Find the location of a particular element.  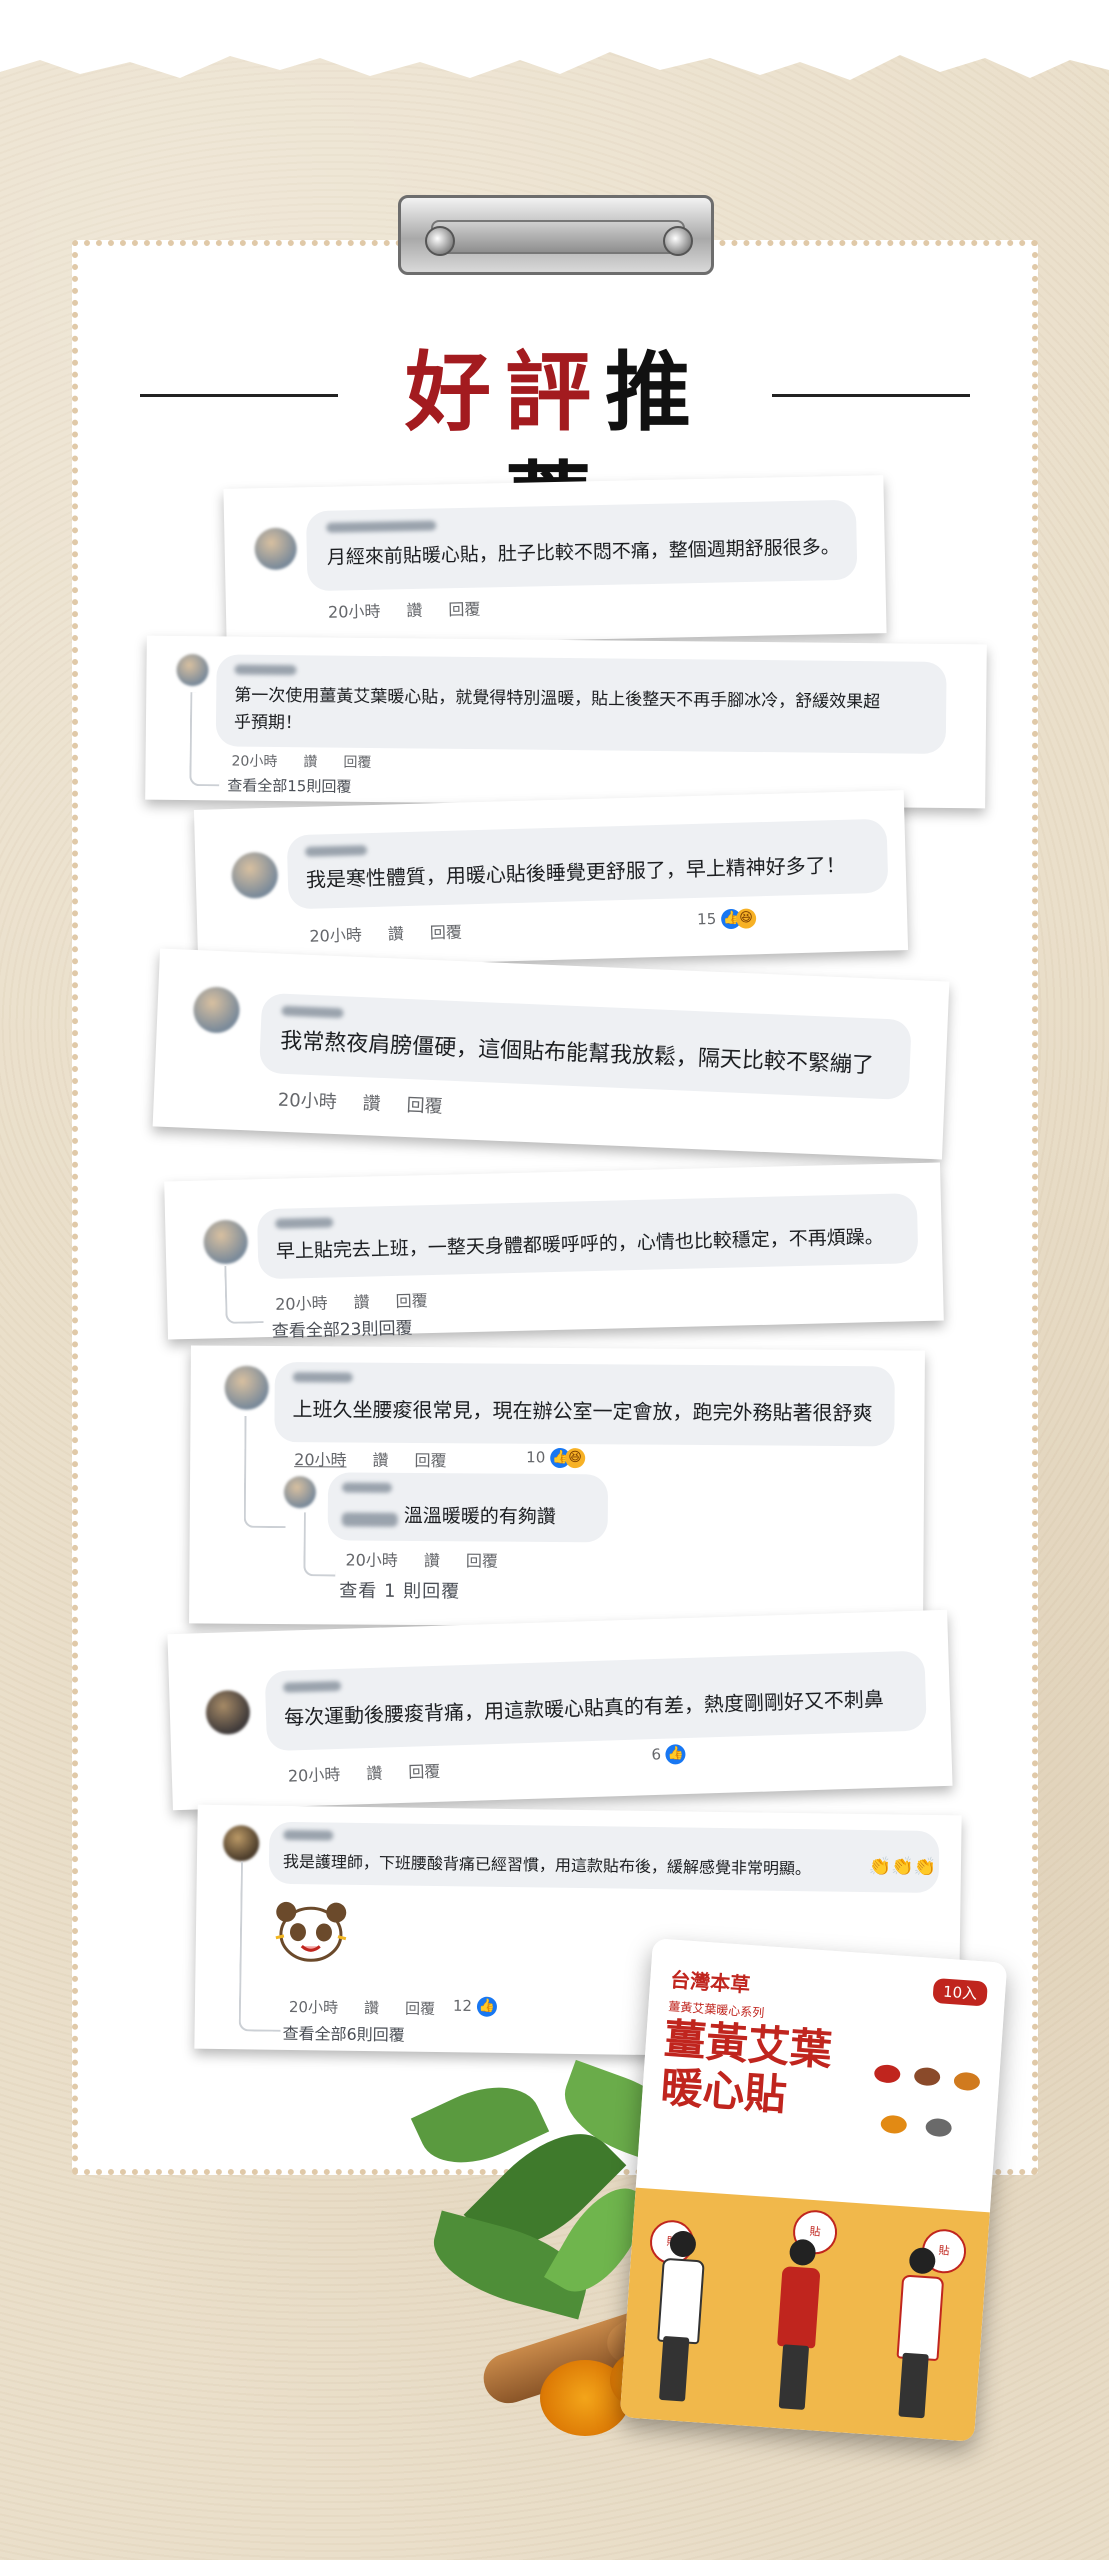

sub-reply-bubble: 溫溫暖暖的有夠讚 is located at coordinates (468, 1507).